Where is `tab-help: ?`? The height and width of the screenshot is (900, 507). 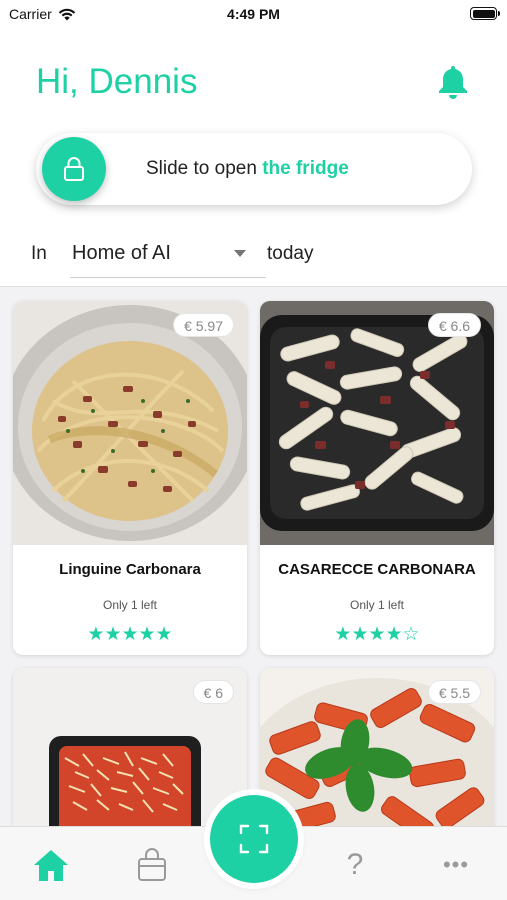 tab-help: ? is located at coordinates (355, 865).